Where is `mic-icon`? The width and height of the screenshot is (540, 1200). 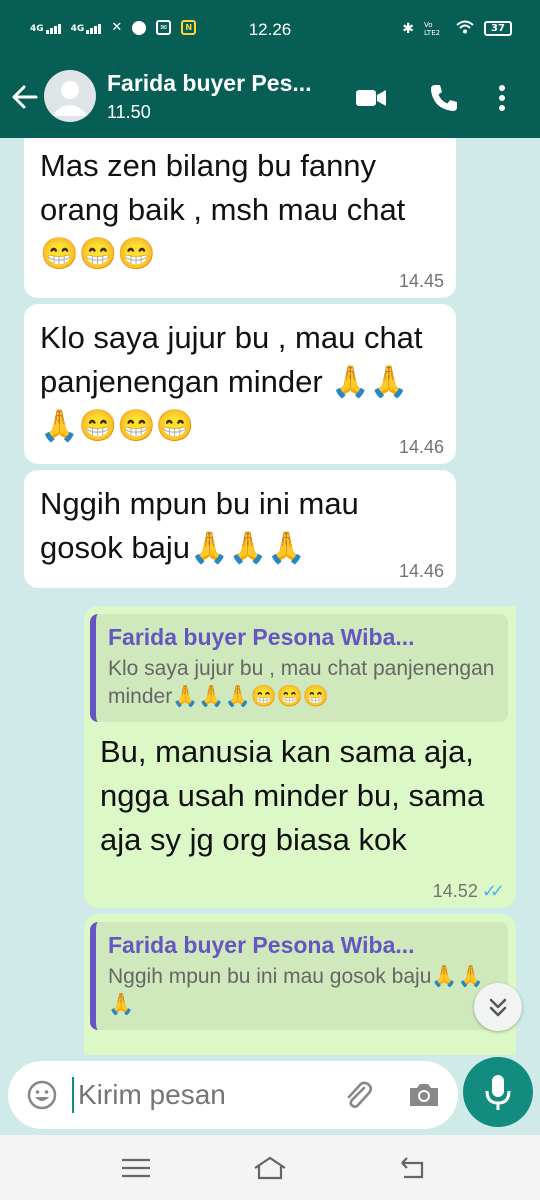 mic-icon is located at coordinates (498, 1092).